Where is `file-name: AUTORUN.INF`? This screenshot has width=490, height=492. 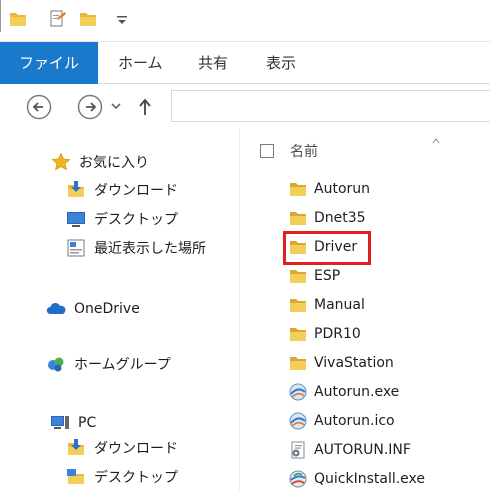 file-name: AUTORUN.INF is located at coordinates (362, 450).